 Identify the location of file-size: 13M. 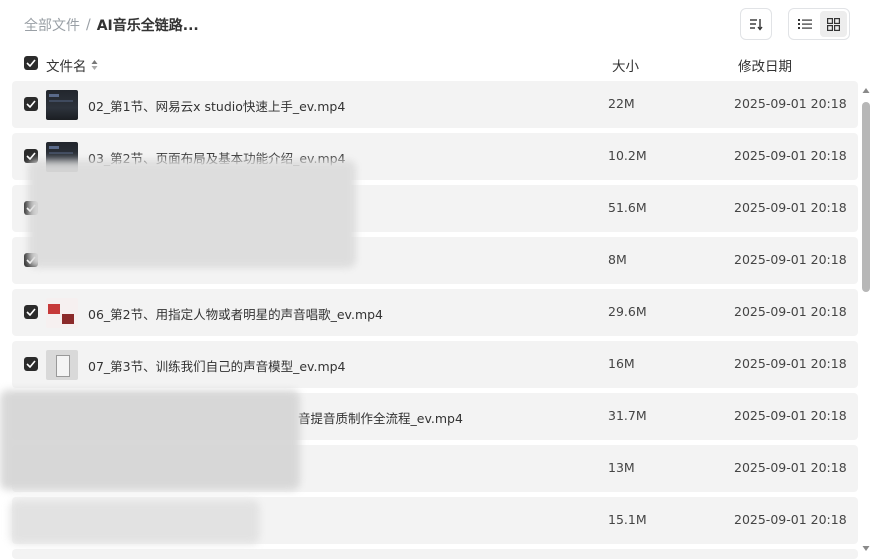
(621, 467).